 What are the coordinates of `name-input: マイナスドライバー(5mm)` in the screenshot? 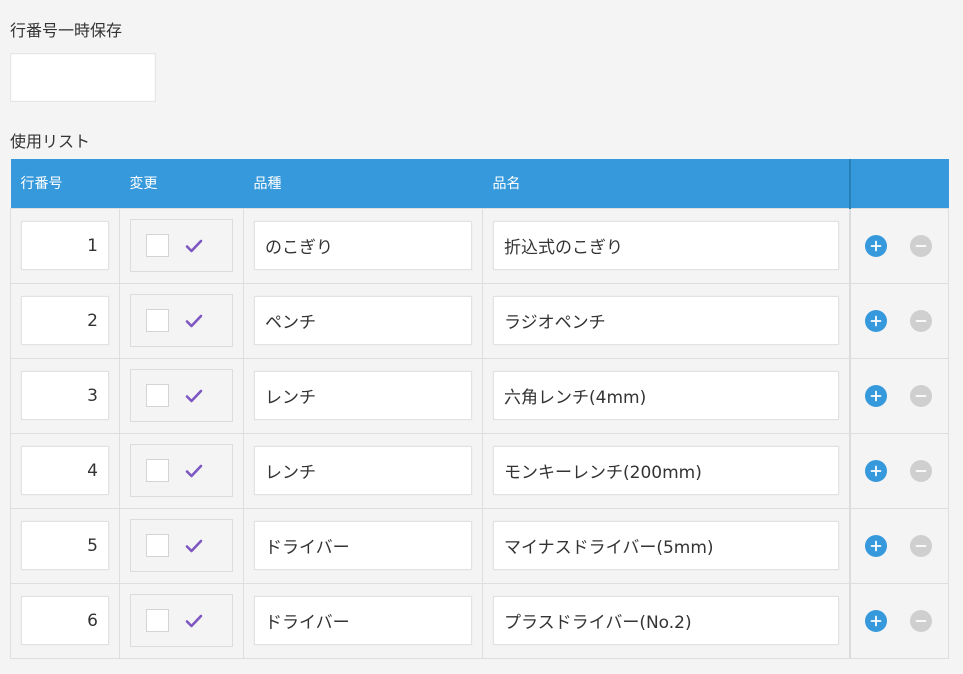 It's located at (666, 545).